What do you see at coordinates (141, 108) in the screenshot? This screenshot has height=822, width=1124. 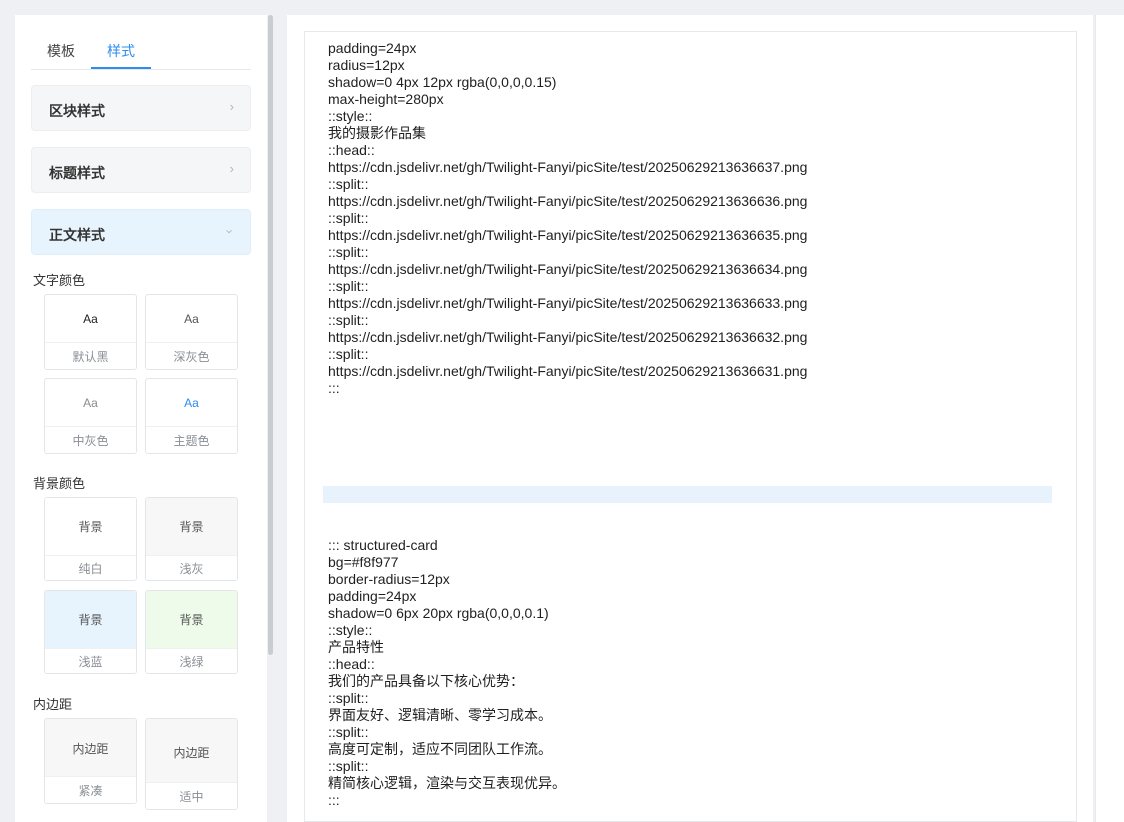 I see `section-block-style: 区块样式 ›` at bounding box center [141, 108].